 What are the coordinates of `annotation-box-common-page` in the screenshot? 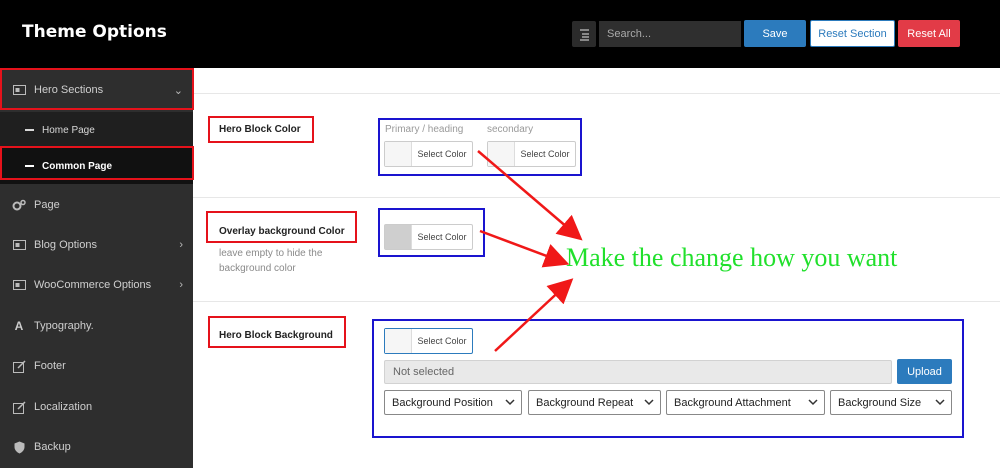 It's located at (97, 163).